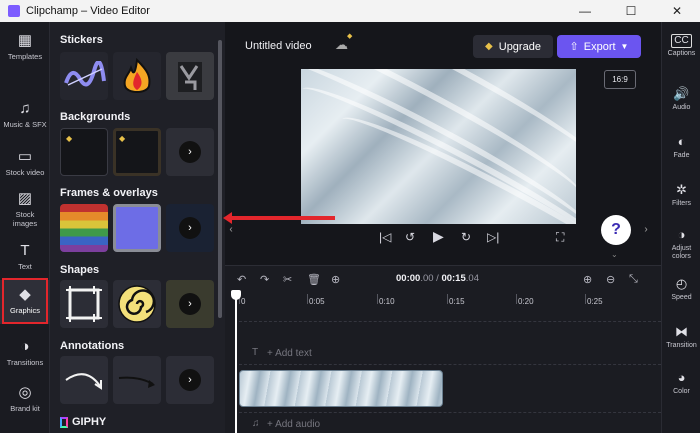  Describe the element at coordinates (25, 402) in the screenshot. I see `nav-item-brand-kit: ◎ Brand kit` at that location.